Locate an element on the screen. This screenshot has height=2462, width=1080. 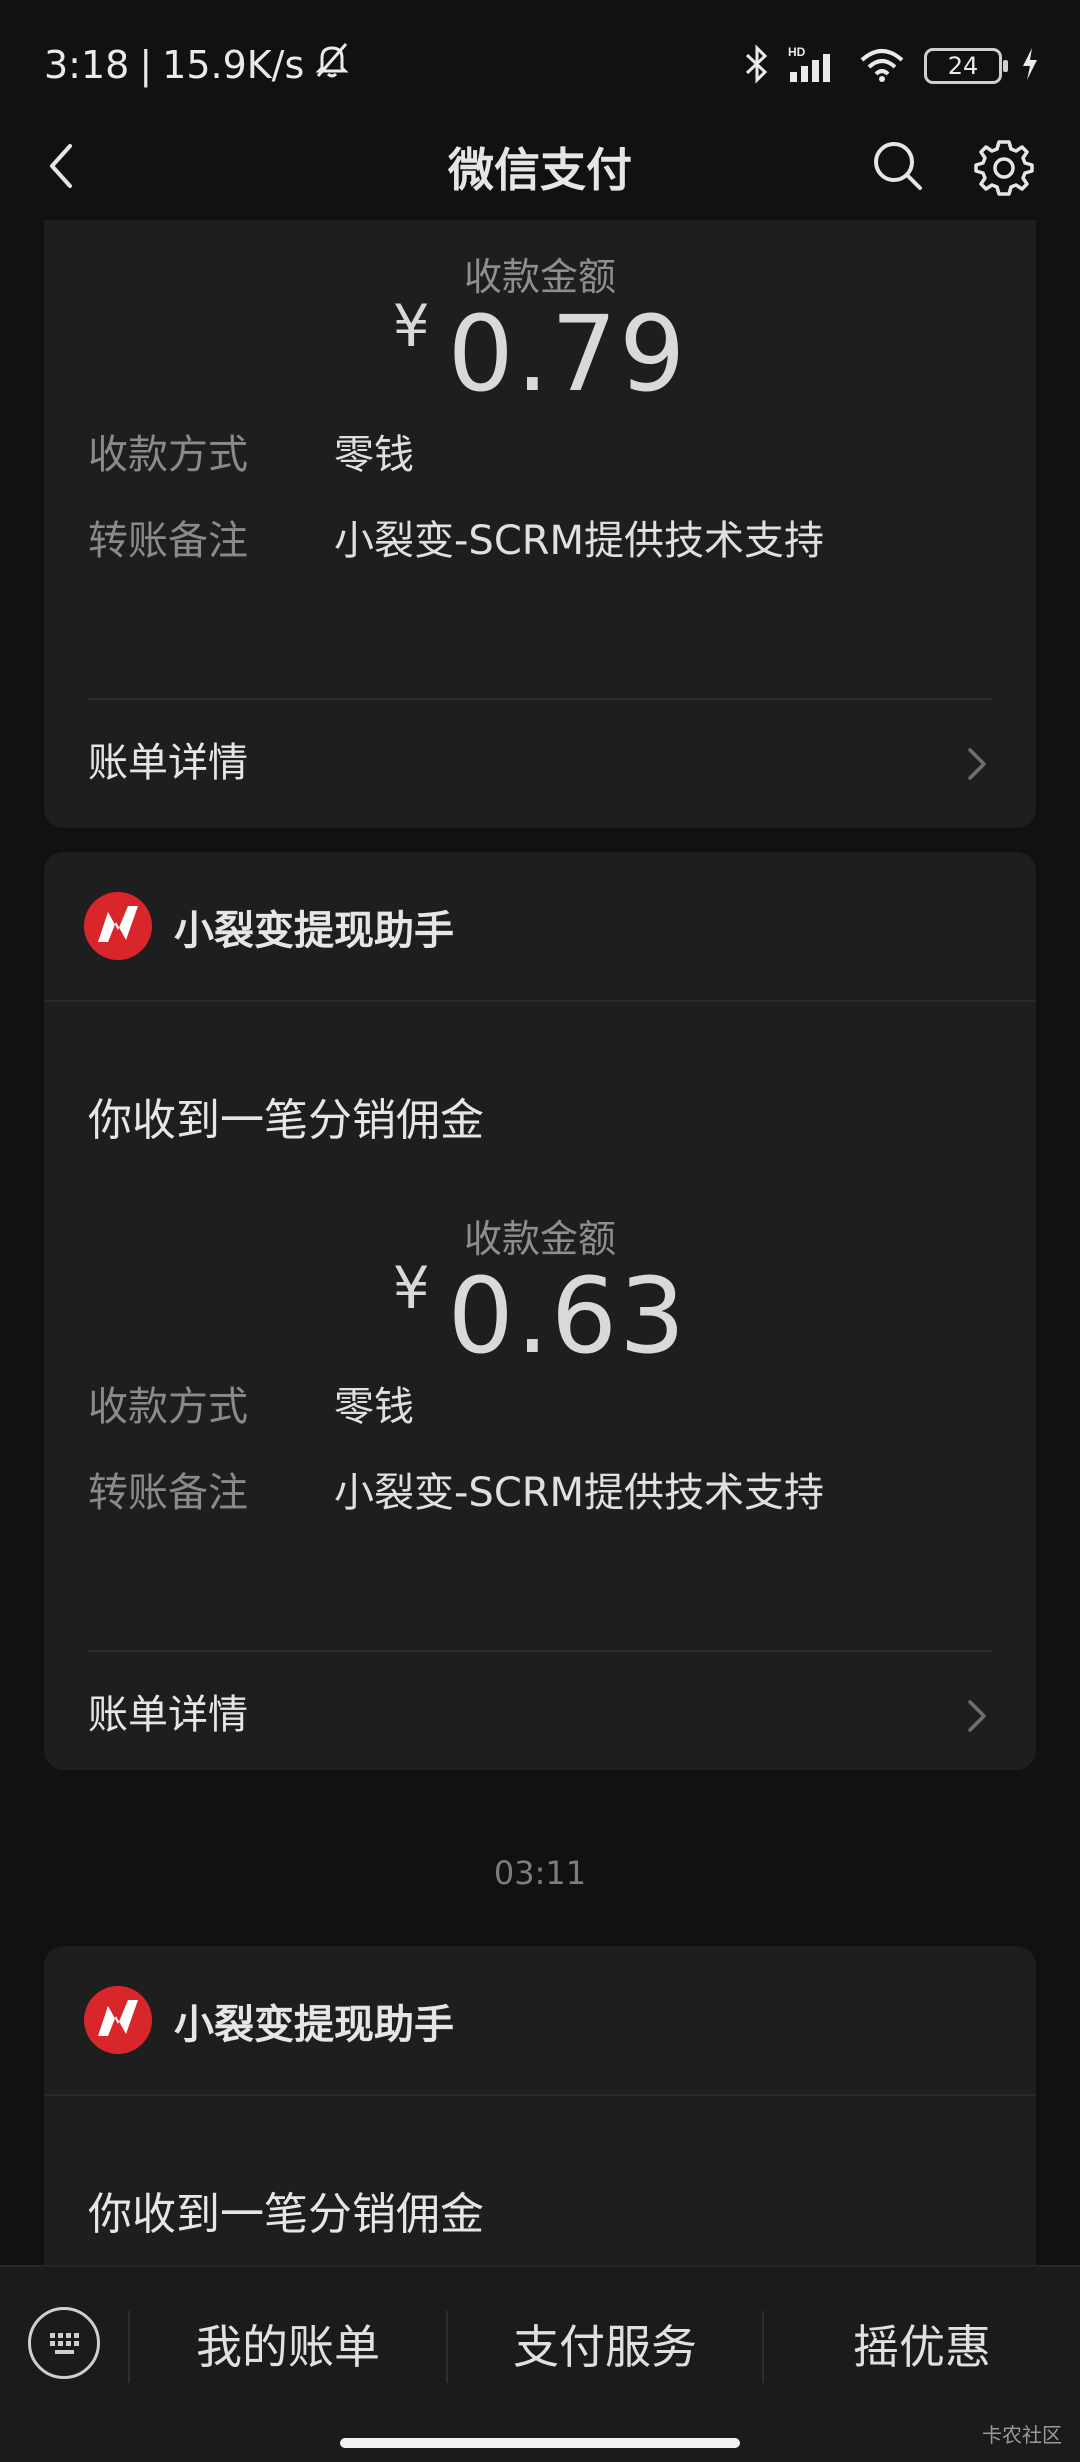
menu-my-bills: 我的账单 is located at coordinates (288, 2344).